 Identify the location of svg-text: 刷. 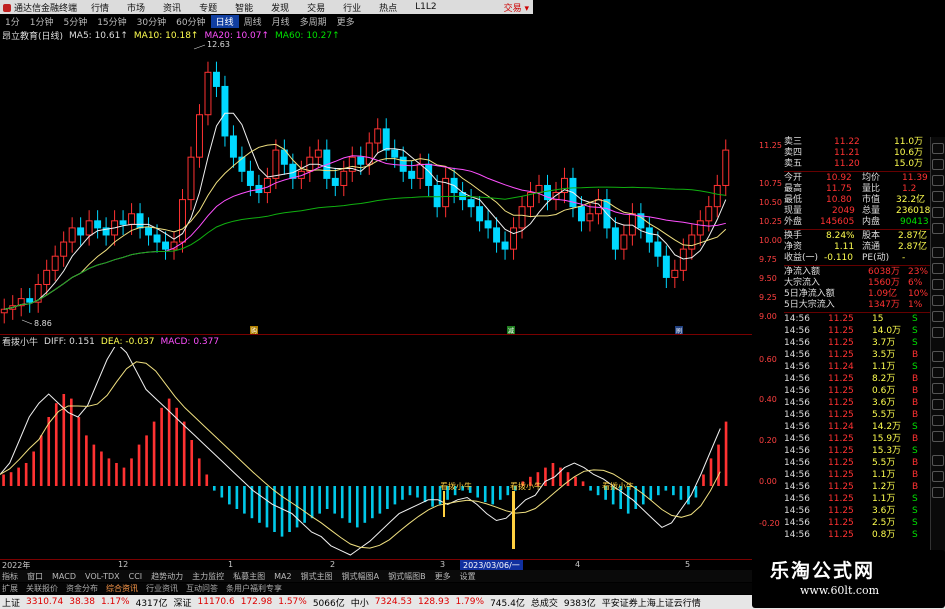
(679, 330).